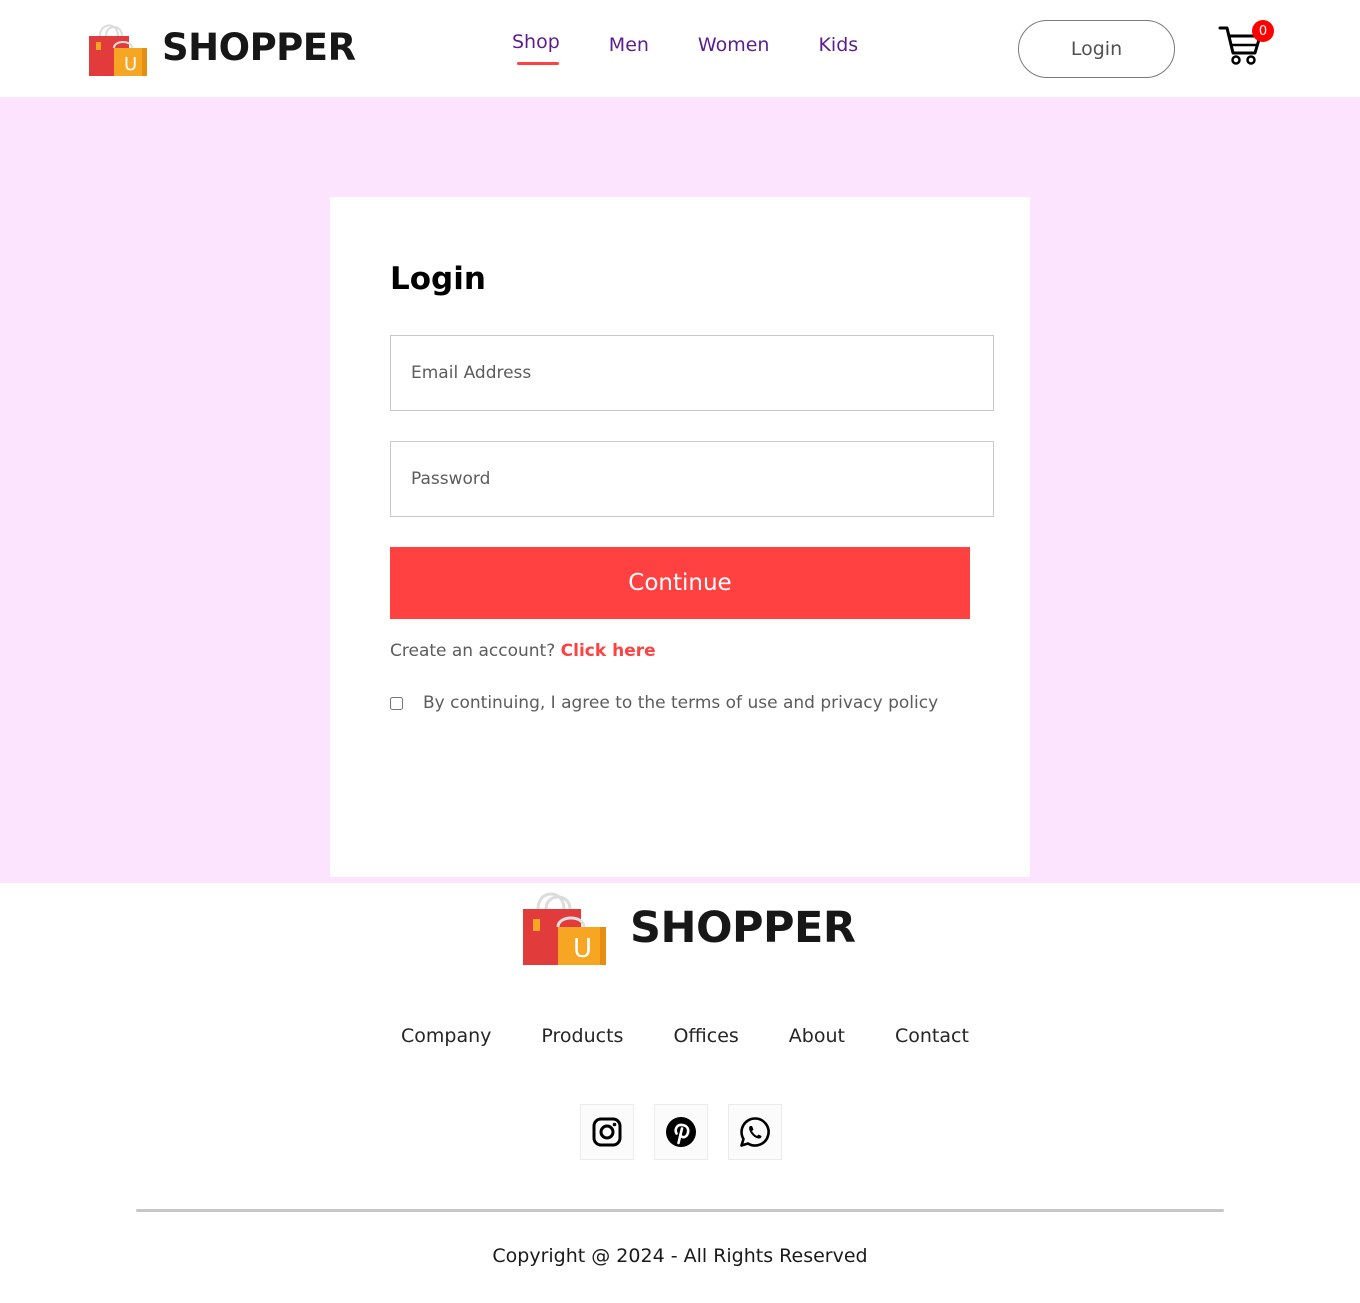  I want to click on active-nav-underline, so click(538, 63).